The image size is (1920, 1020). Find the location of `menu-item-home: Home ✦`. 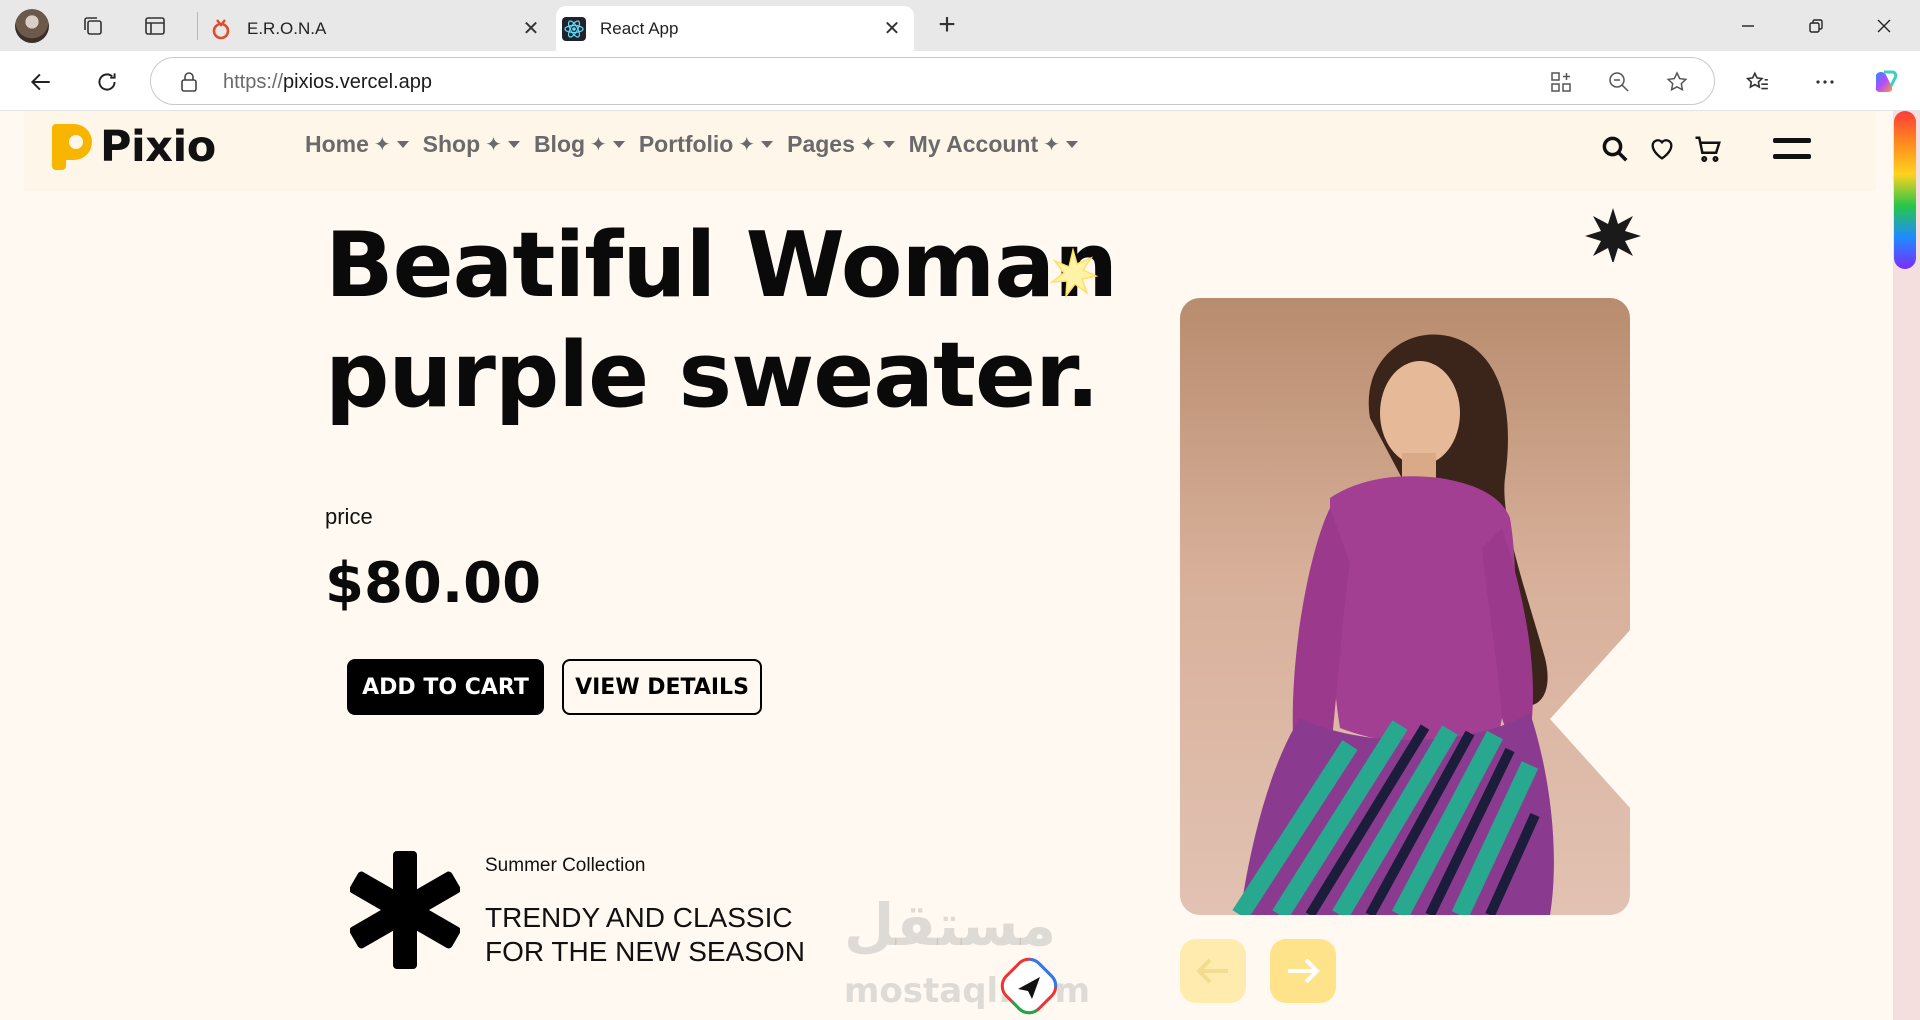

menu-item-home: Home ✦ is located at coordinates (357, 144).